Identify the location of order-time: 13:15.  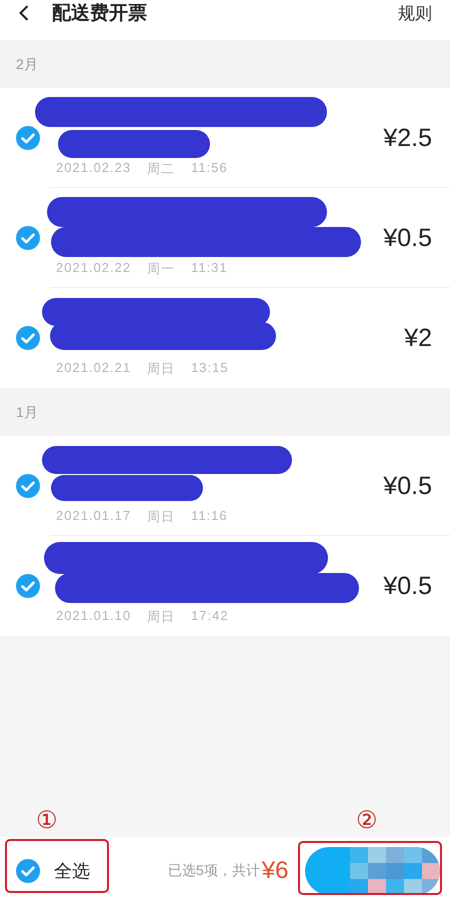
(210, 368).